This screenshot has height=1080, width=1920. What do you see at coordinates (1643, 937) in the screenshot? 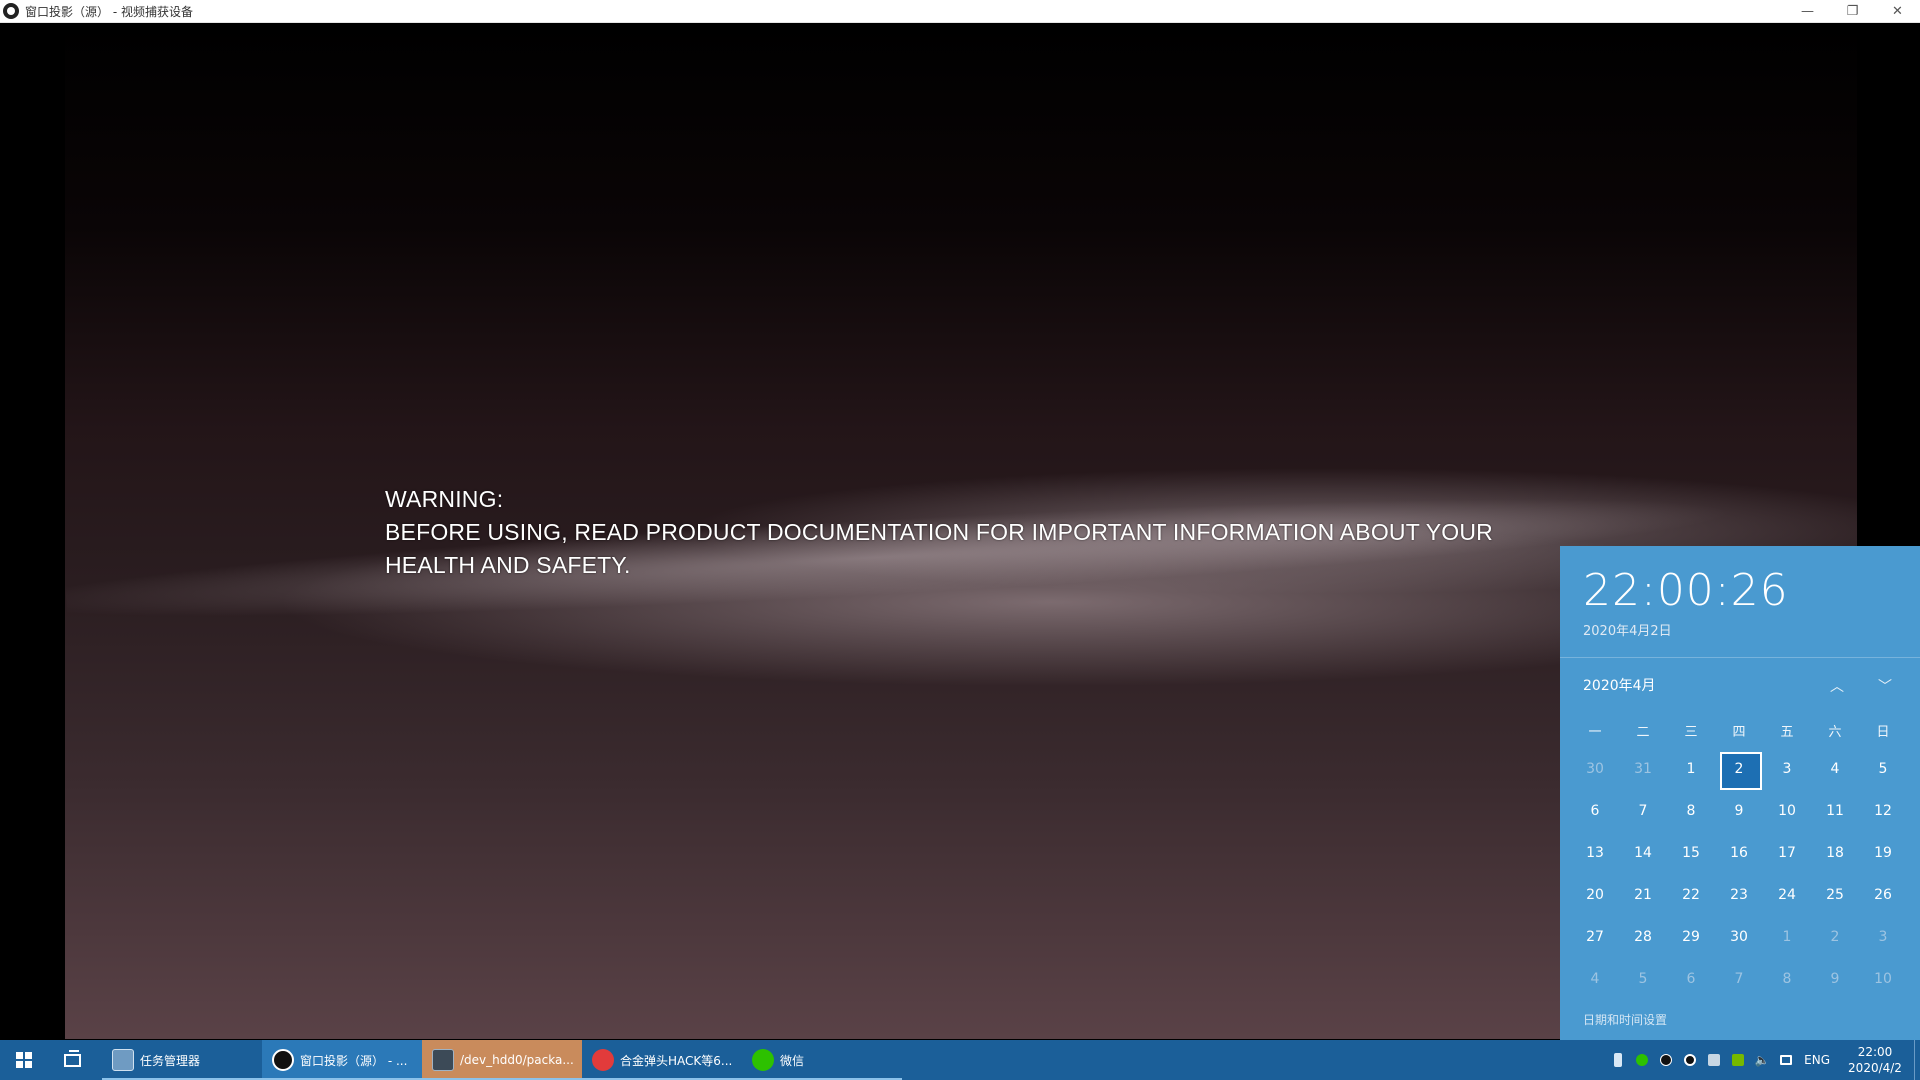
I see `calendar-day: 28` at bounding box center [1643, 937].